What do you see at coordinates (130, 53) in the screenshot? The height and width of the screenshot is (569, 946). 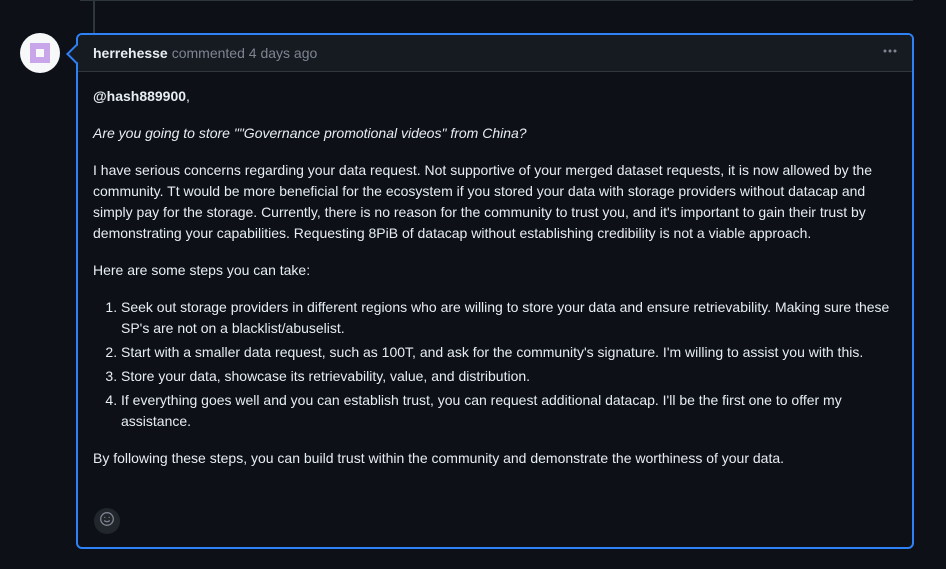 I see `comment-author: herrehesse` at bounding box center [130, 53].